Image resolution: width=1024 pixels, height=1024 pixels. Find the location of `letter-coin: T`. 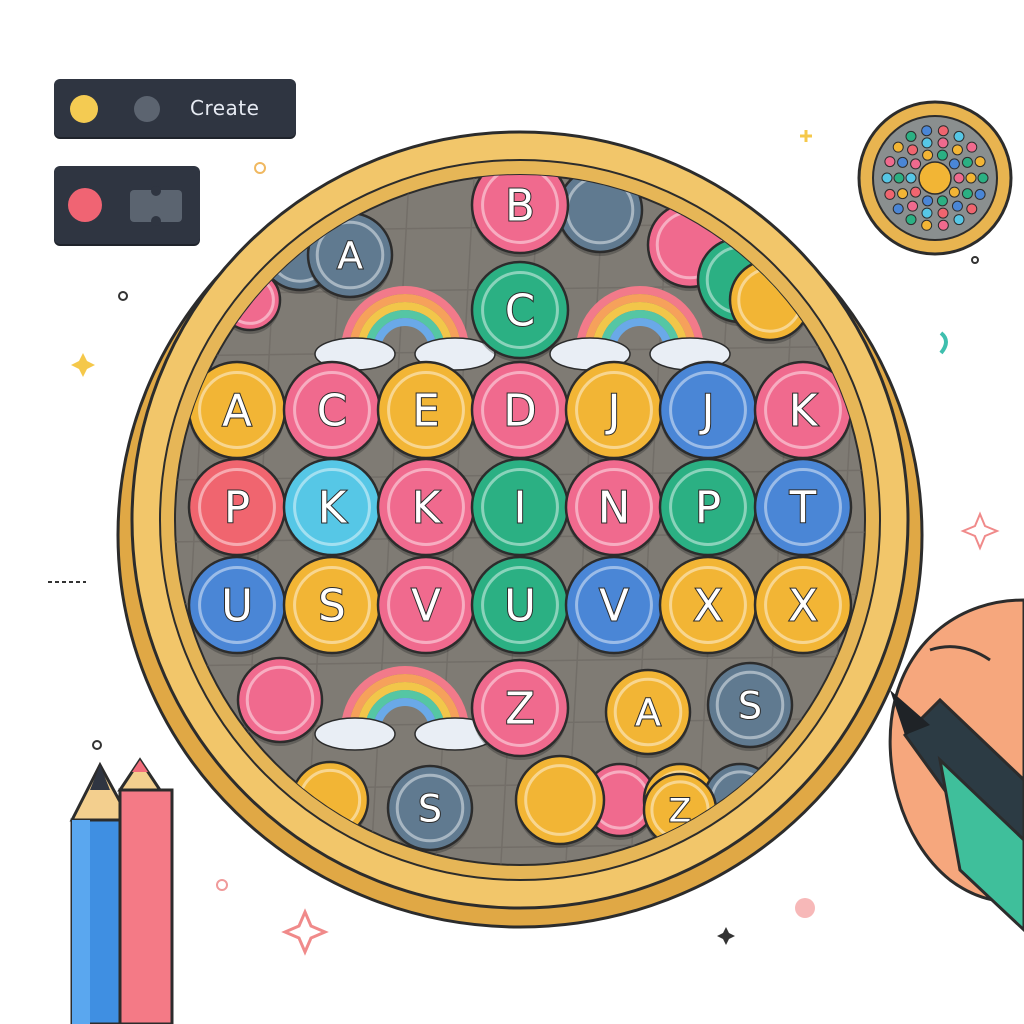

letter-coin: T is located at coordinates (803, 508).